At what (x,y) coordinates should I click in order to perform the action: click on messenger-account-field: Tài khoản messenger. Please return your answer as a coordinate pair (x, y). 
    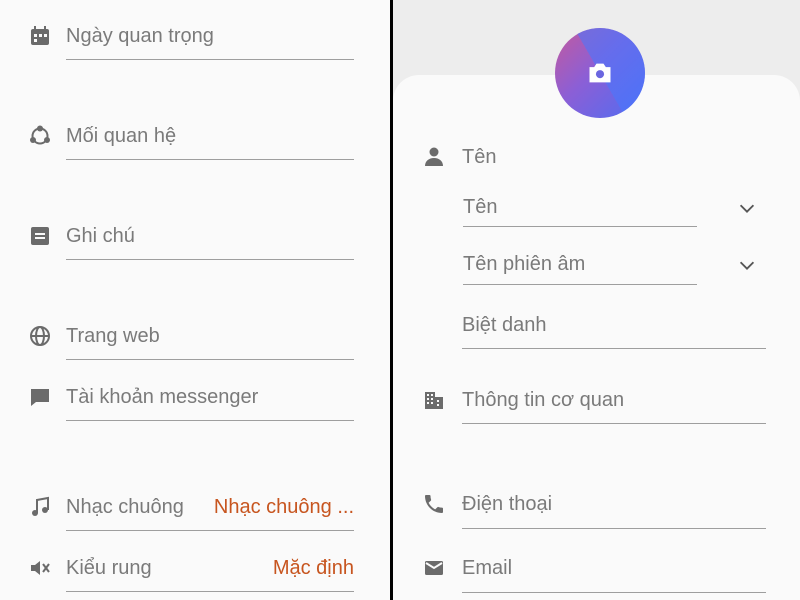
    Looking at the image, I should click on (162, 397).